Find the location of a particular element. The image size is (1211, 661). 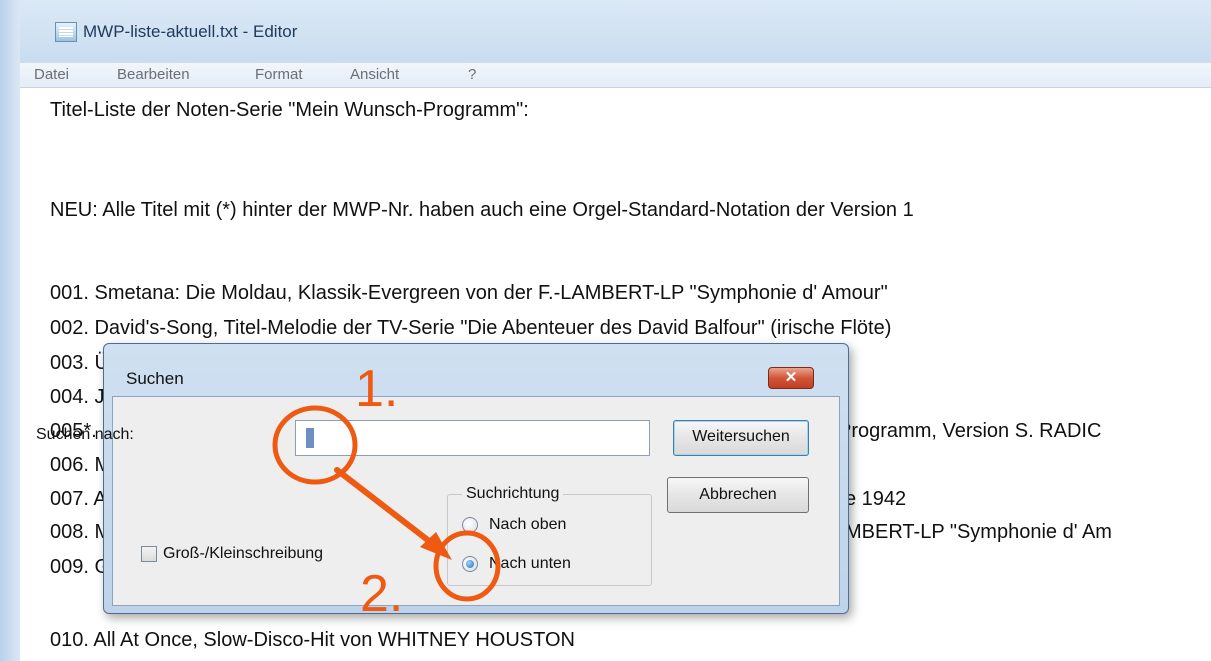

text-line-fragment: e 1942 is located at coordinates (876, 499).